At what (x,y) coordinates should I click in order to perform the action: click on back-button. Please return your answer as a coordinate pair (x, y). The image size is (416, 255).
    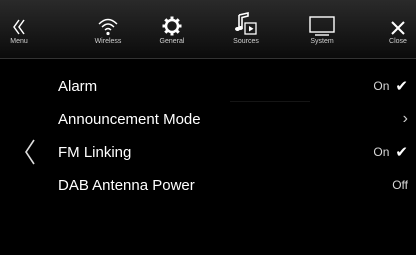
    Looking at the image, I should click on (31, 152).